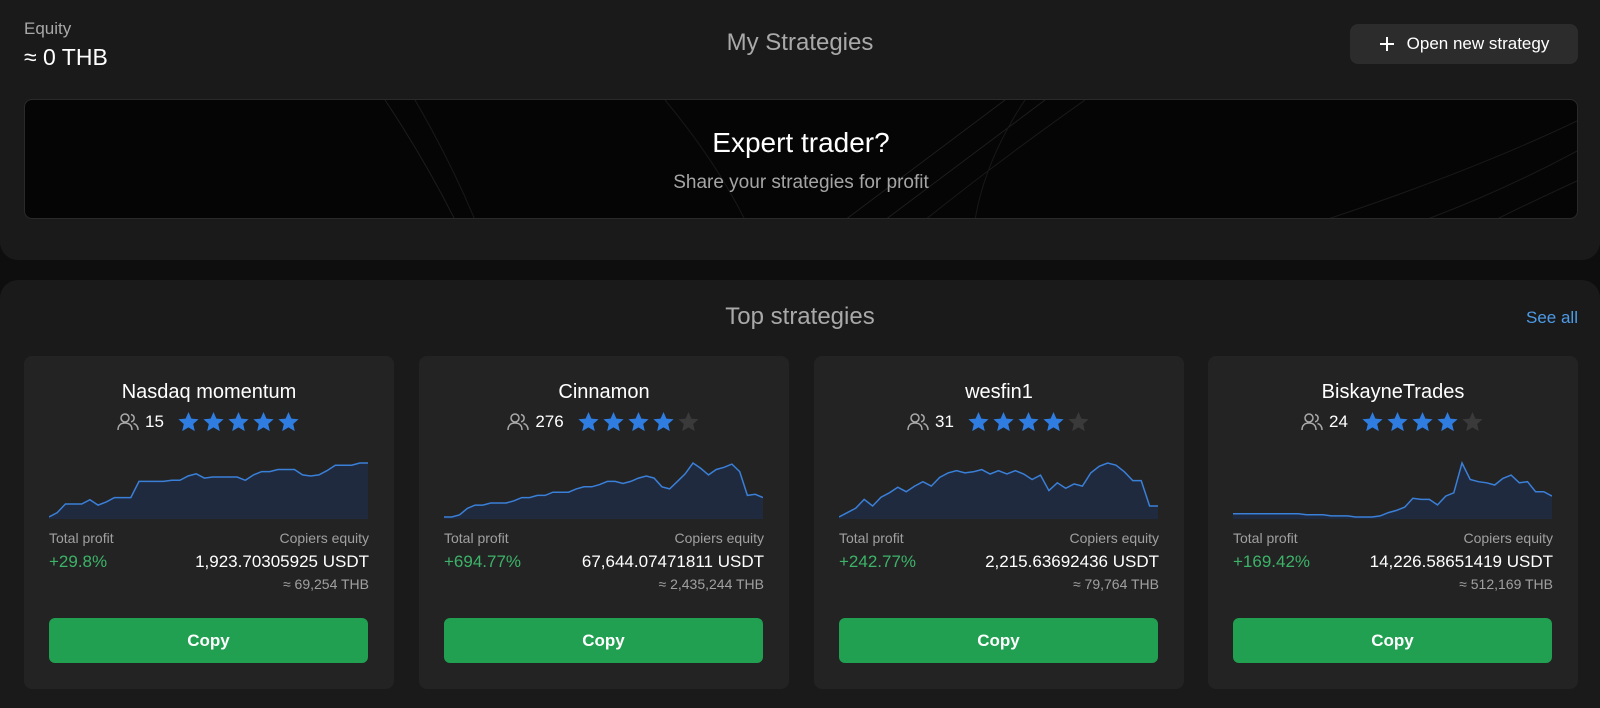  Describe the element at coordinates (944, 421) in the screenshot. I see `copiers-count: 31` at that location.